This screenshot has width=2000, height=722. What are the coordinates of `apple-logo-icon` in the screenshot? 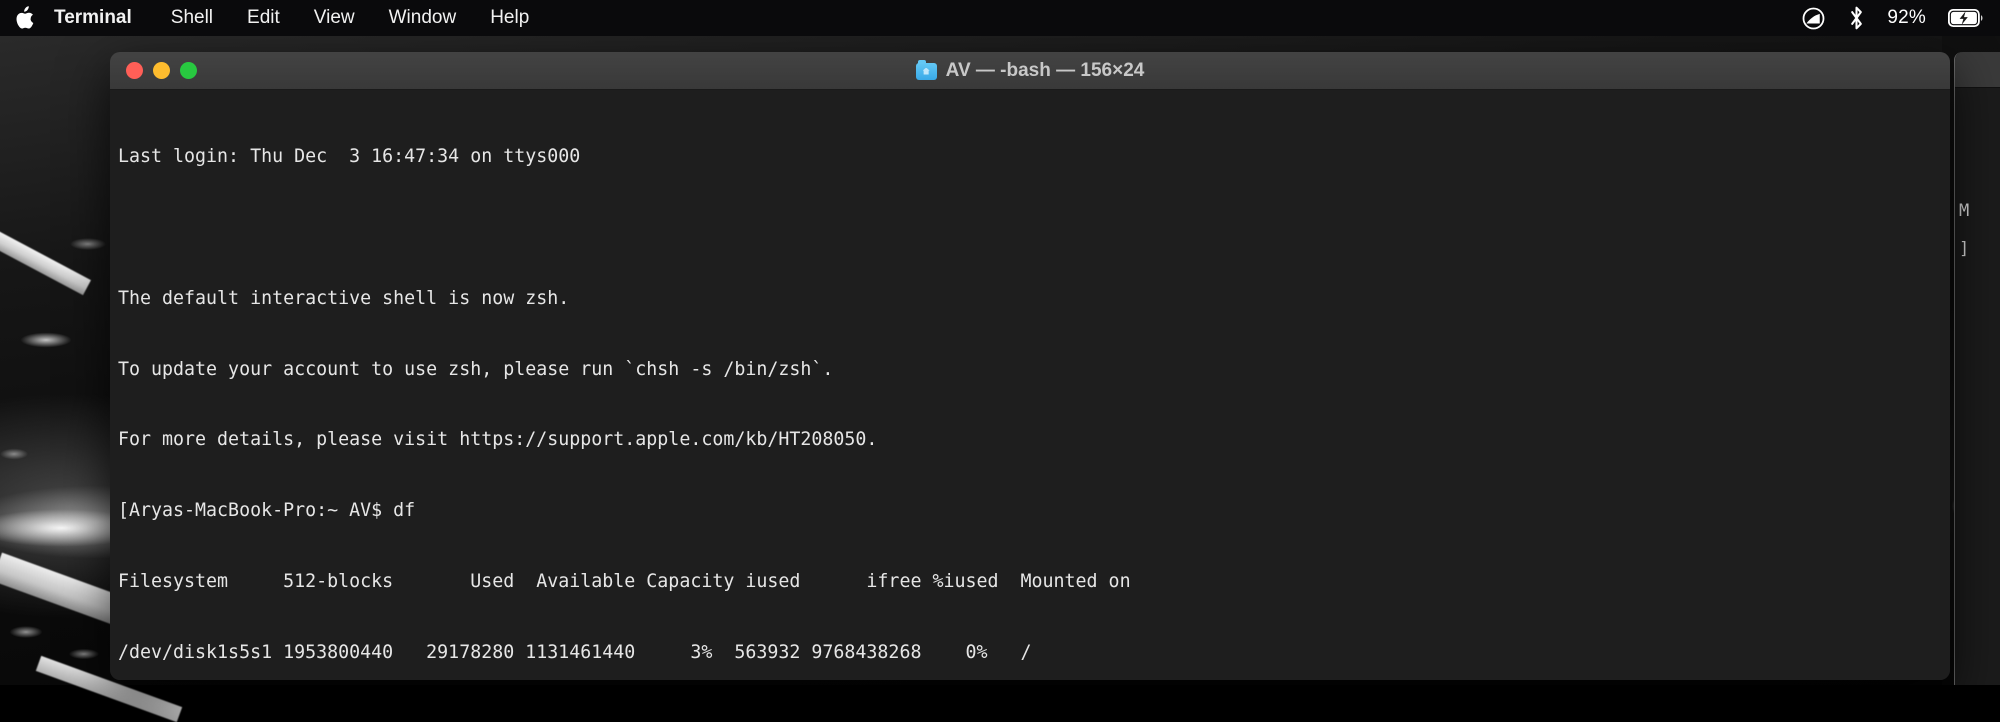 It's located at (24, 18).